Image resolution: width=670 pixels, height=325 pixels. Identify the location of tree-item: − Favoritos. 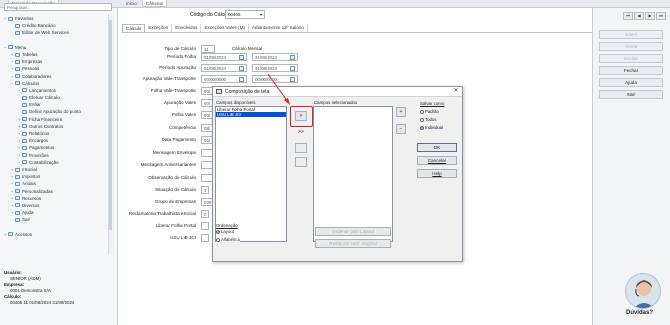
(56, 18).